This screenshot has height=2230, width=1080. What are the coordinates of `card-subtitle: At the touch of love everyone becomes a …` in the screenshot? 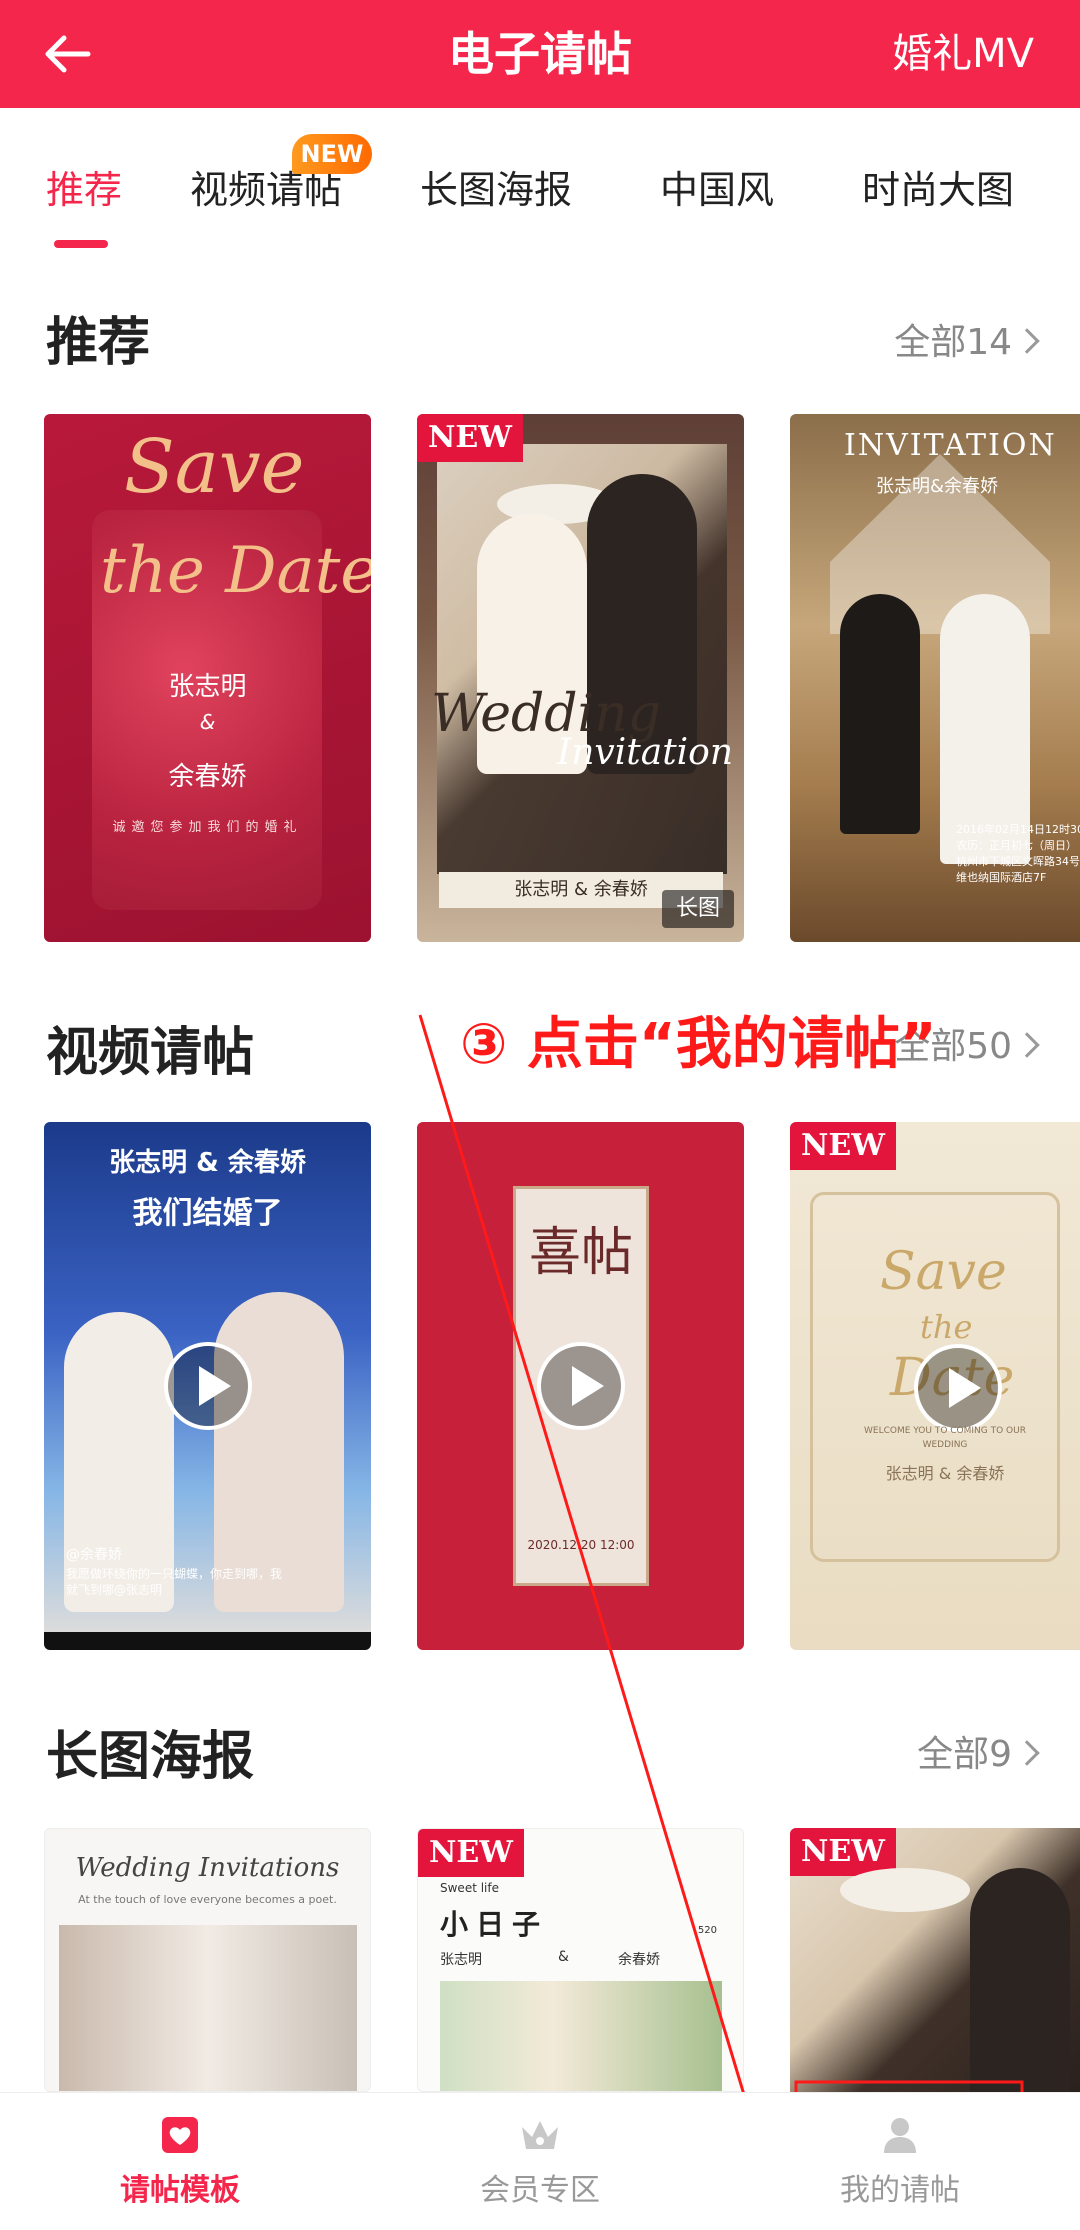 It's located at (207, 1899).